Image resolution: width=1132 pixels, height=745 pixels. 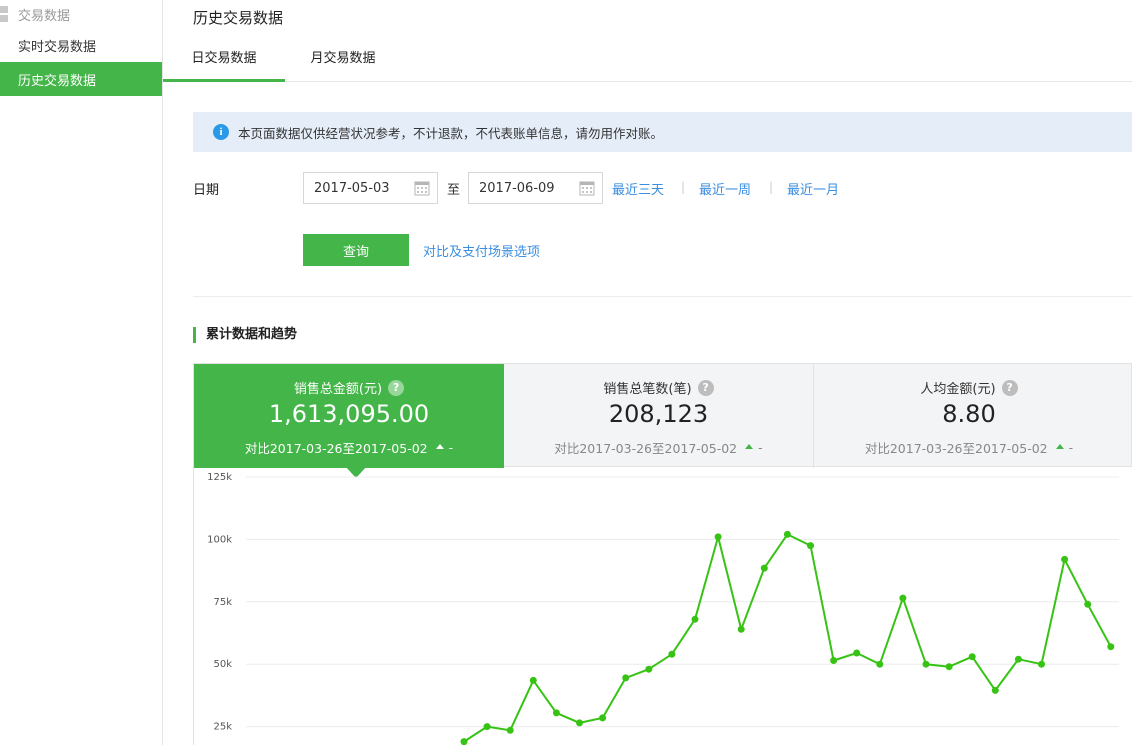 I want to click on sidebar-item-history: 历史交易数据, so click(x=81, y=79).